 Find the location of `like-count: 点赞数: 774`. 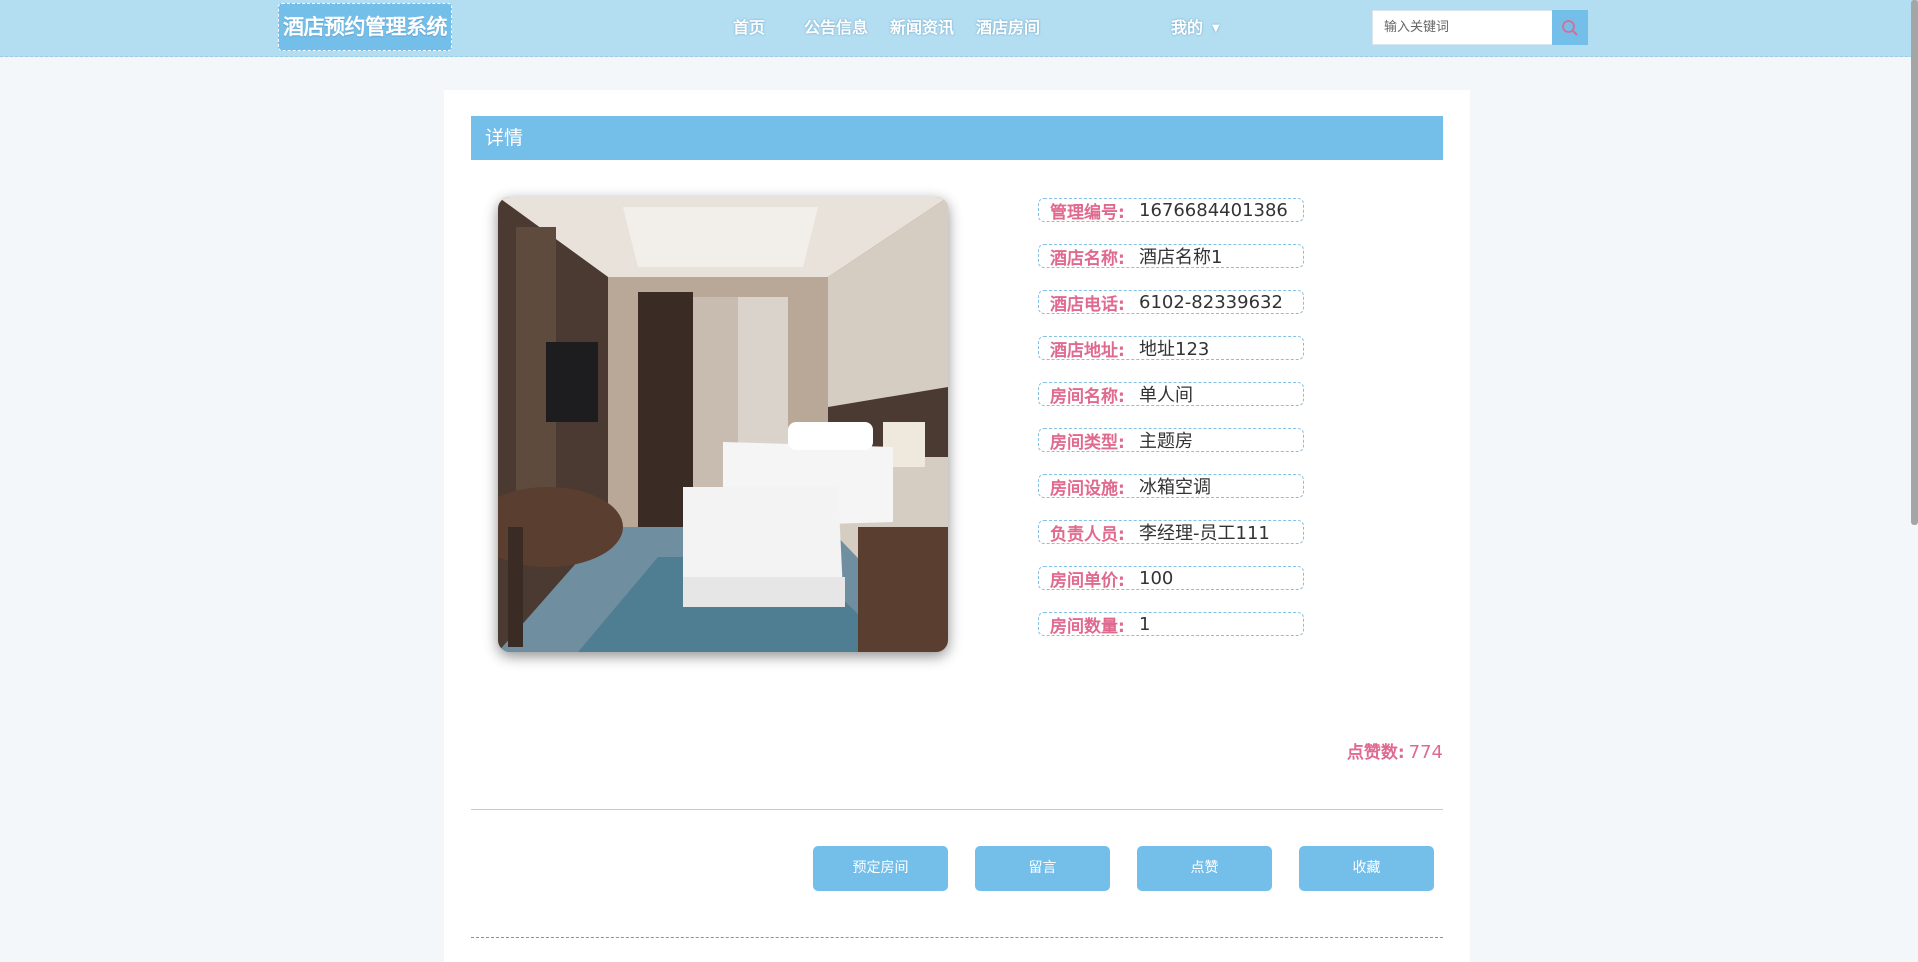

like-count: 点赞数: 774 is located at coordinates (1391, 750).